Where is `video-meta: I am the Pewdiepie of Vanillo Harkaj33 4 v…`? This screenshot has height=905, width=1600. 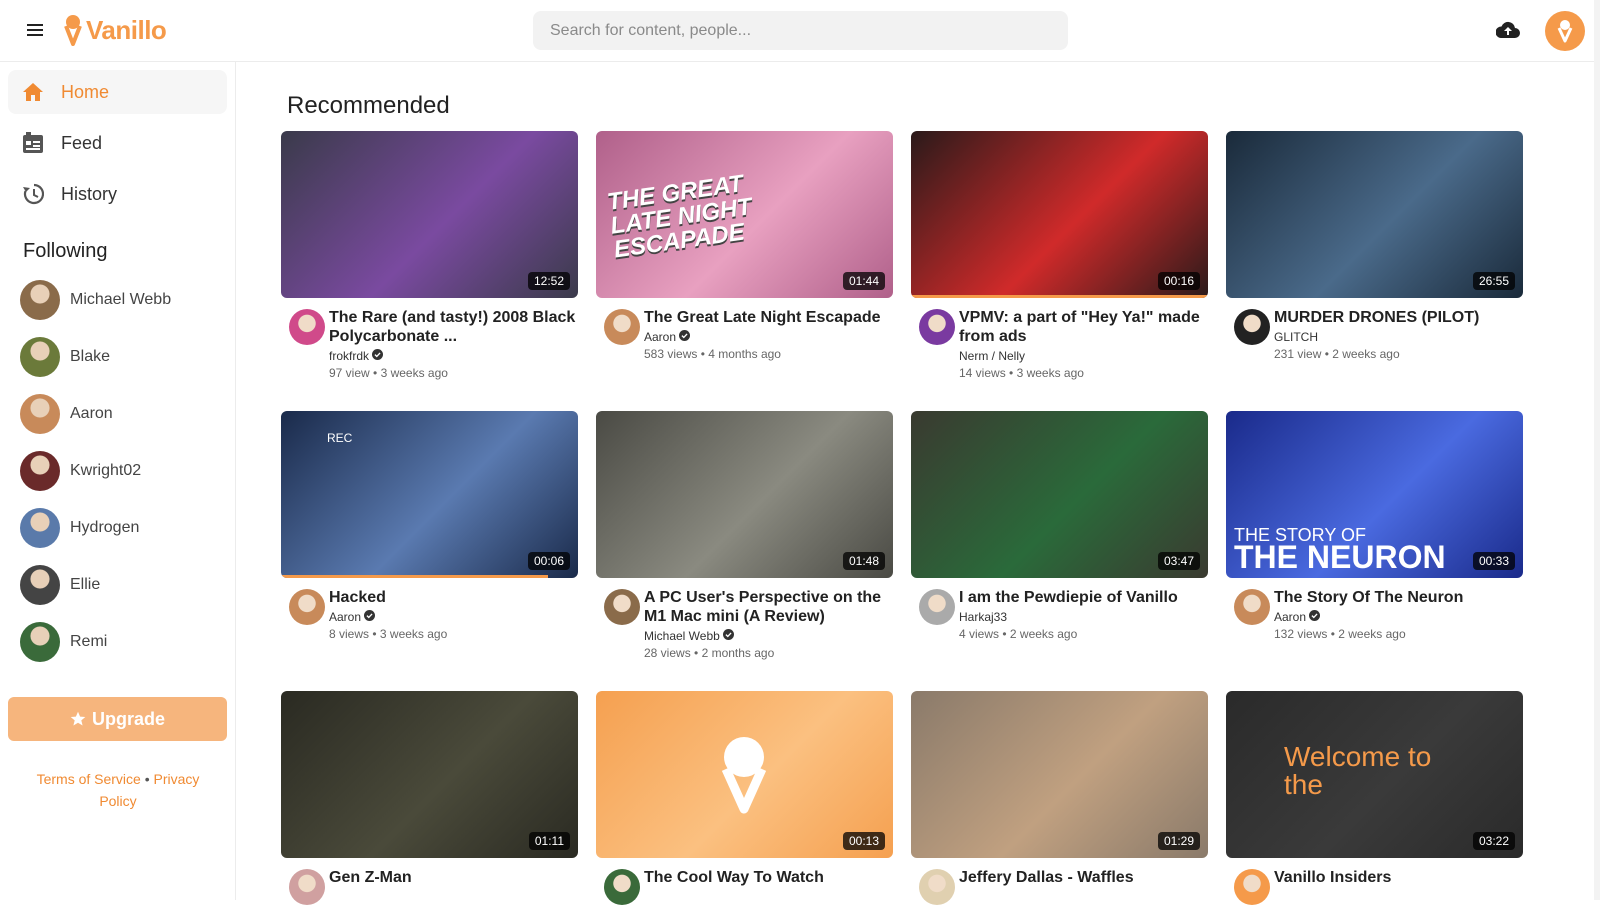 video-meta: I am the Pewdiepie of Vanillo Harkaj33 4 v… is located at coordinates (1059, 614).